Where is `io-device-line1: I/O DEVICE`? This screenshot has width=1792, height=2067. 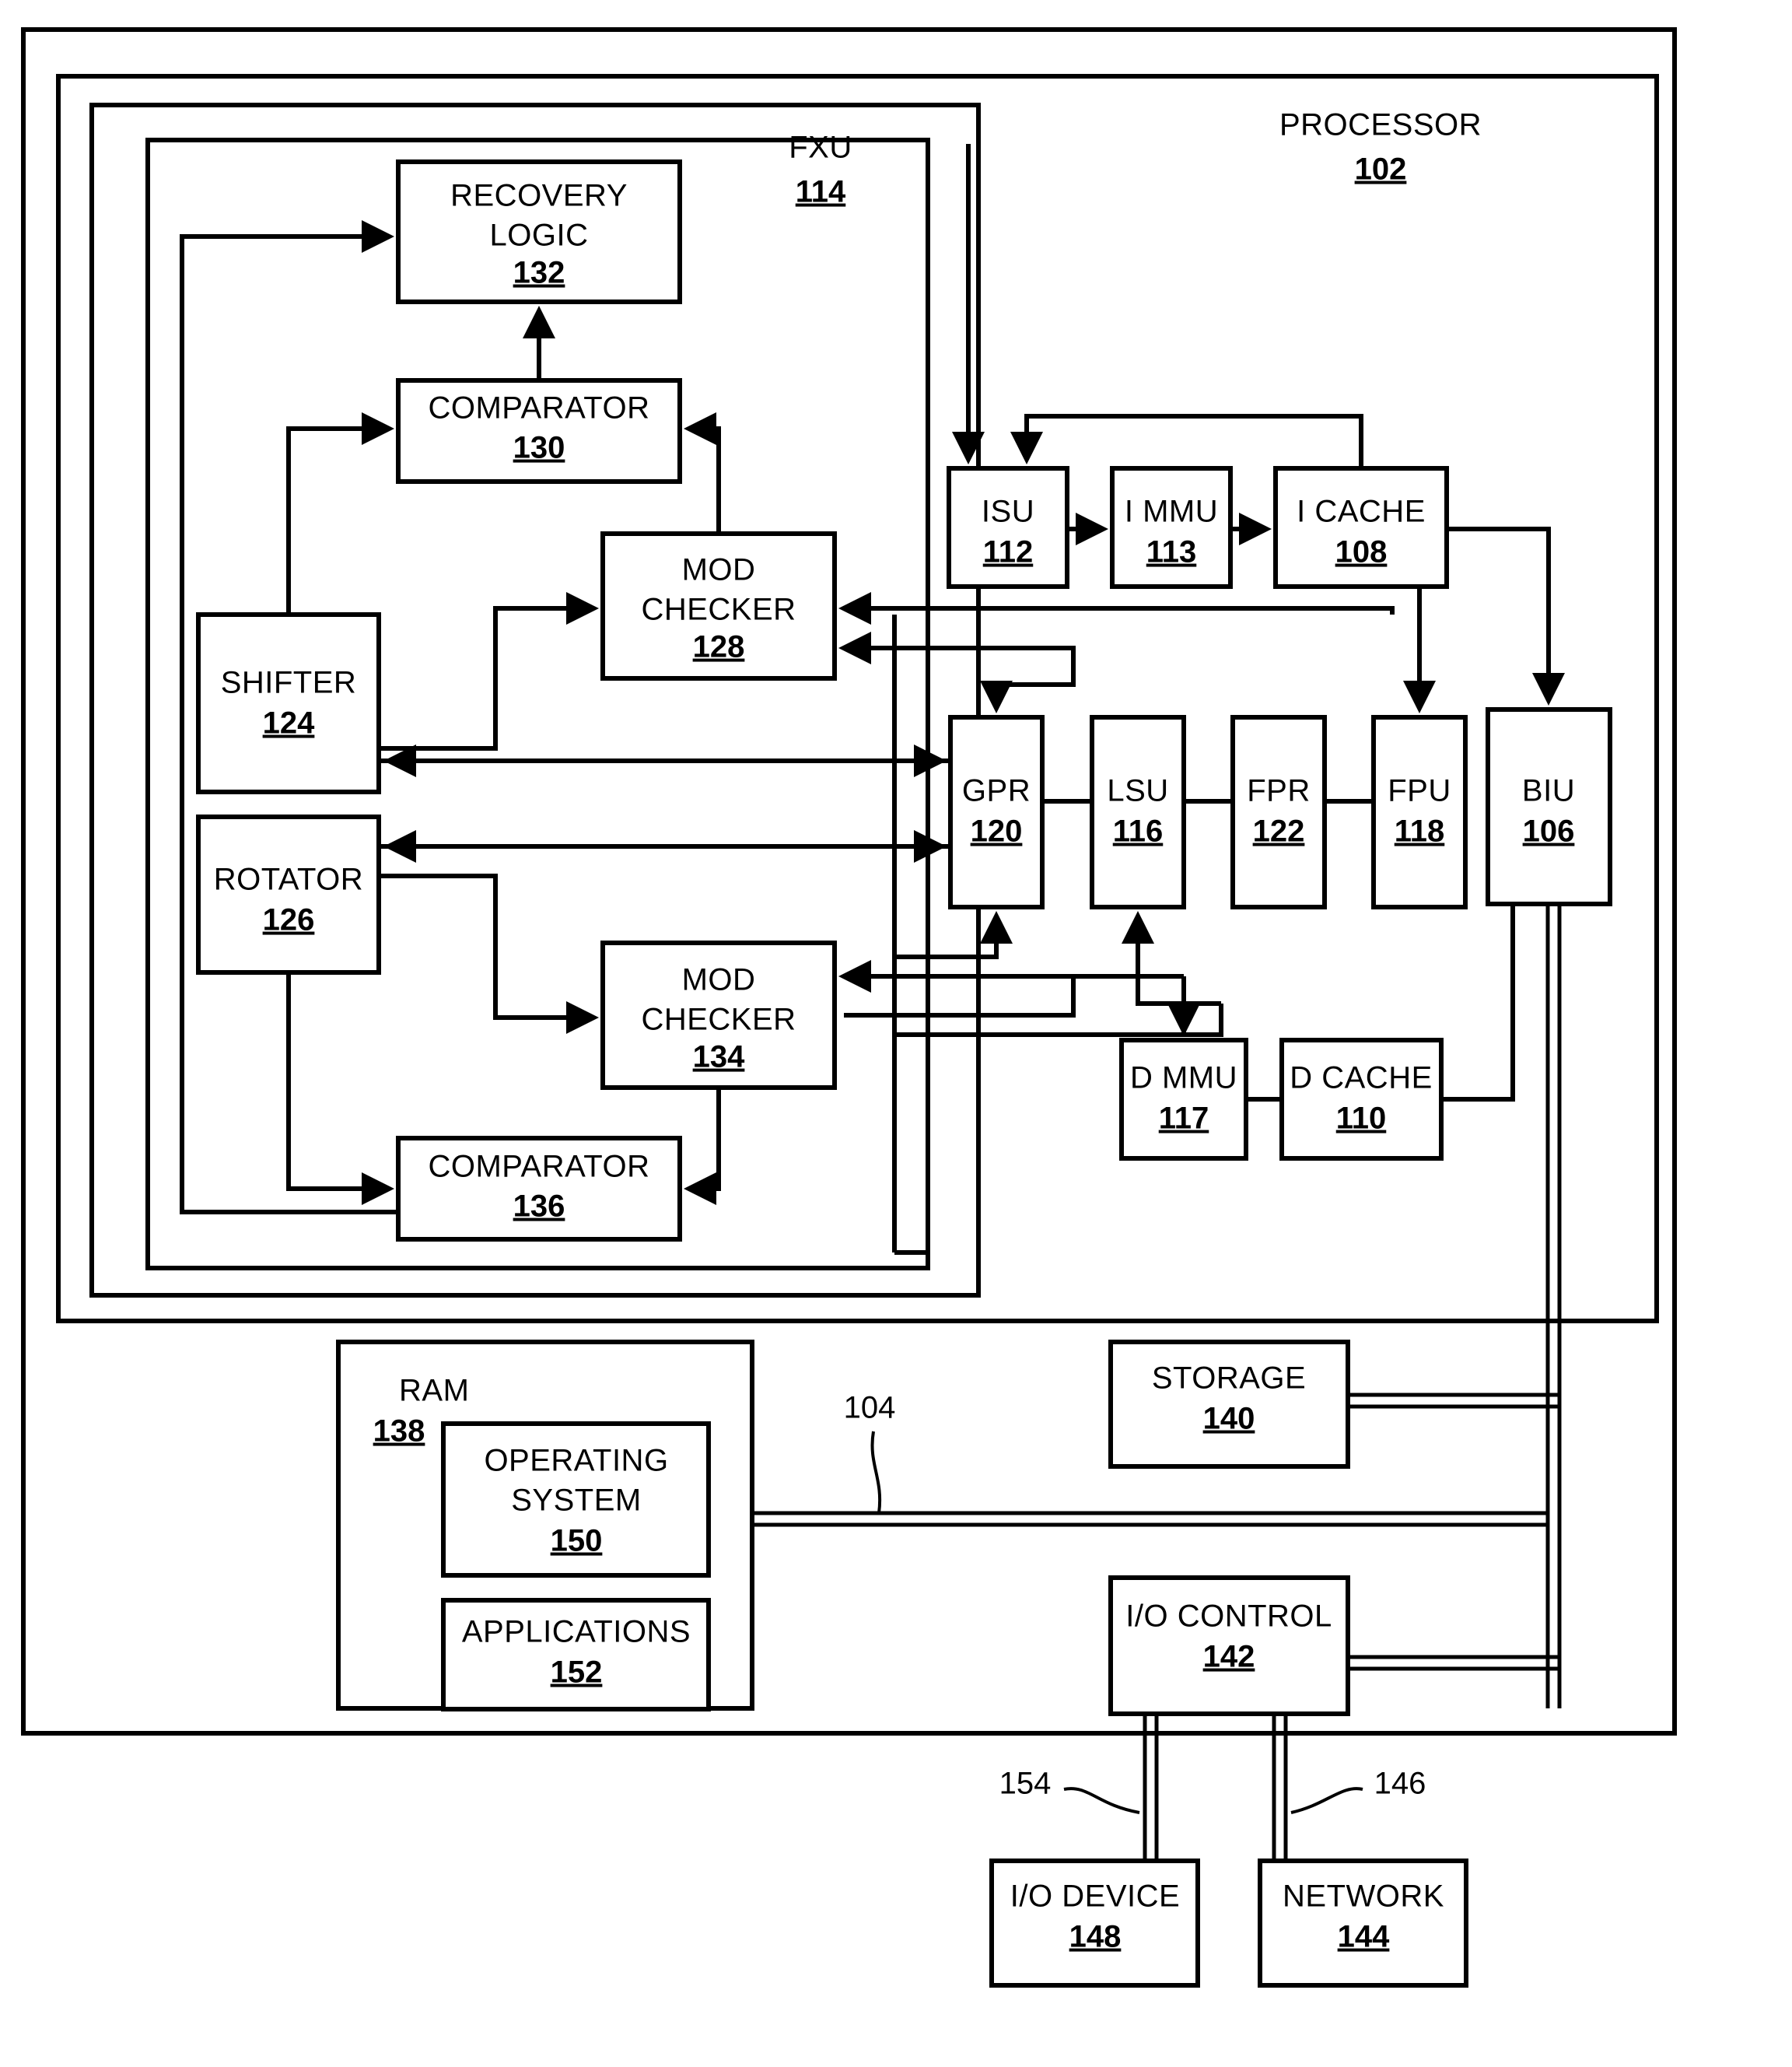
io-device-line1: I/O DEVICE is located at coordinates (1095, 1897).